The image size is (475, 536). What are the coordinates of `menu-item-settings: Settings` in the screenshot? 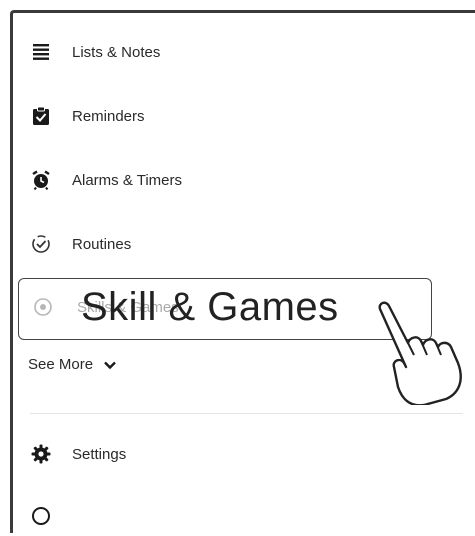 It's located at (78, 454).